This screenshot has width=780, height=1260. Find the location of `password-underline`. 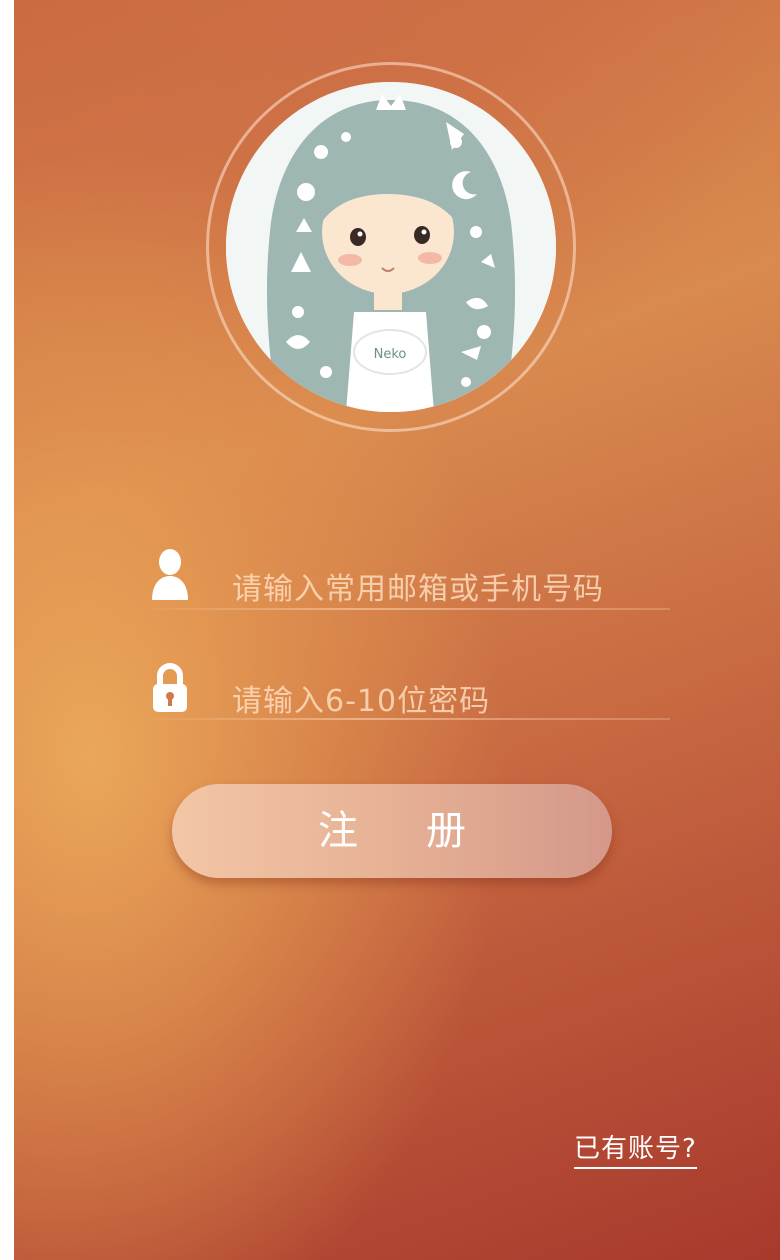

password-underline is located at coordinates (410, 719).